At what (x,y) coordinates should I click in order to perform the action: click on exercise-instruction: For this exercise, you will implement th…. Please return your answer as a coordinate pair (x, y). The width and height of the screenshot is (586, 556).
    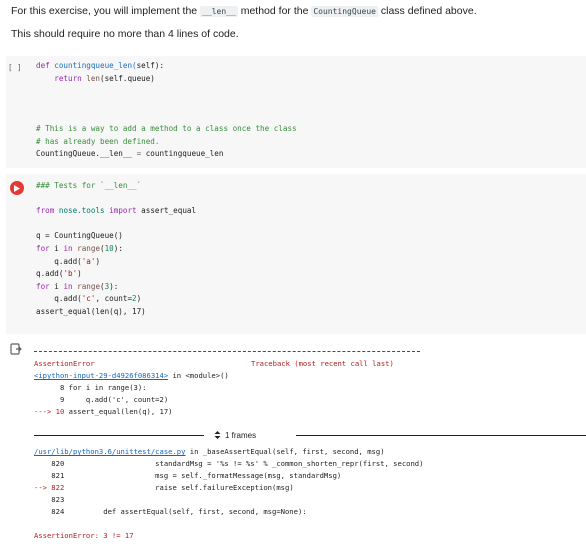
    Looking at the image, I should click on (244, 11).